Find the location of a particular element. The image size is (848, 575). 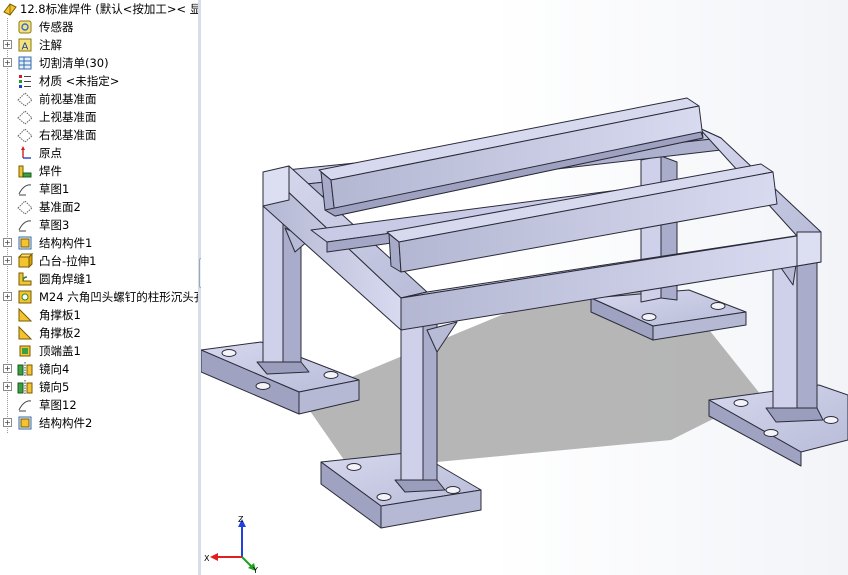

tree-item-label: 草图3 is located at coordinates (54, 225).